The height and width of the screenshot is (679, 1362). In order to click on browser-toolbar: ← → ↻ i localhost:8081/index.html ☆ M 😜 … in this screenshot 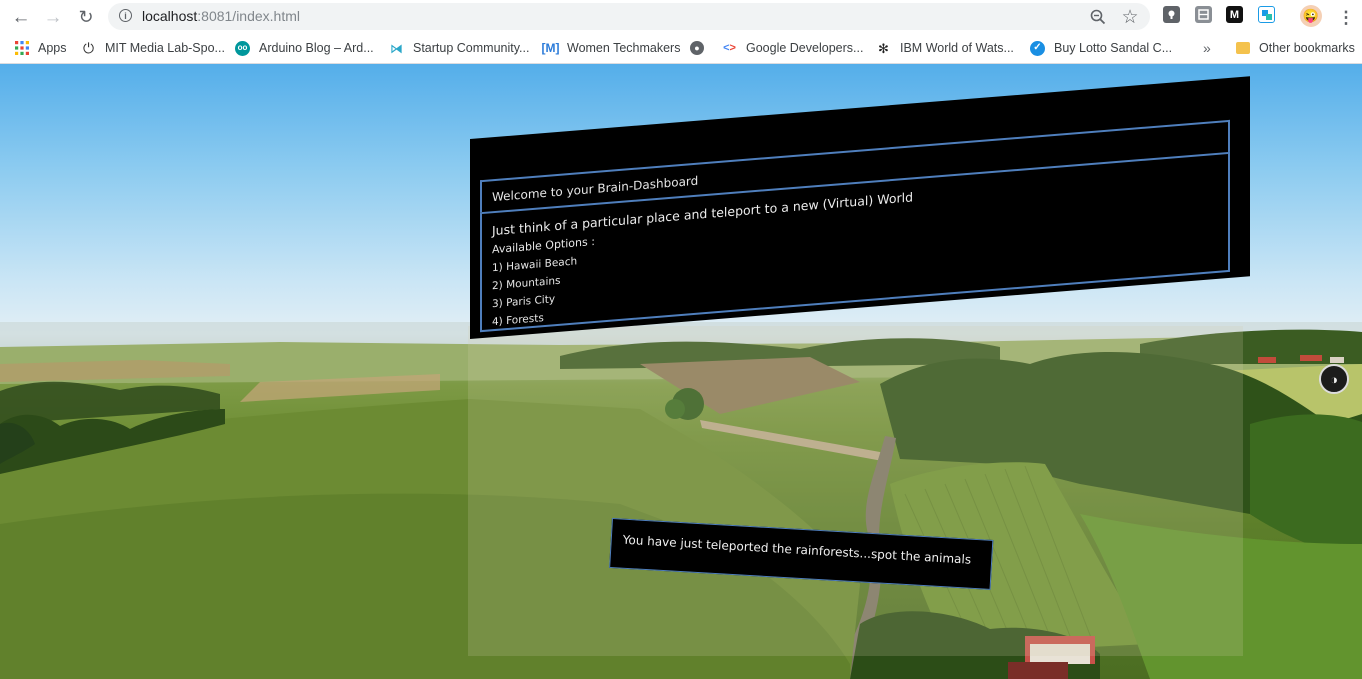, I will do `click(681, 16)`.